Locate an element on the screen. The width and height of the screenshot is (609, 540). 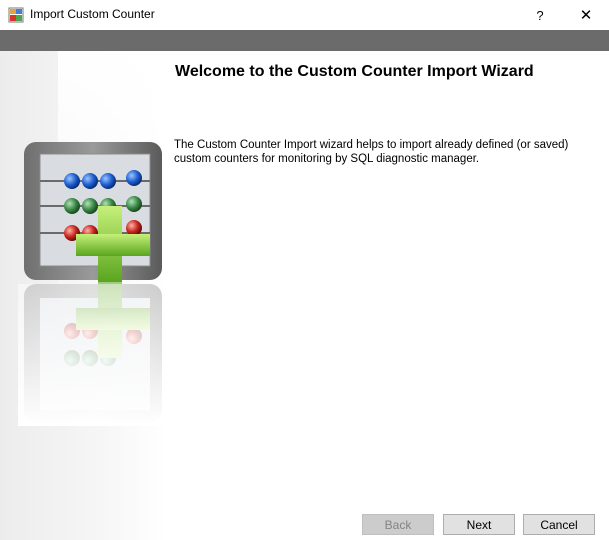
abacus-plus-icon is located at coordinates (93, 284).